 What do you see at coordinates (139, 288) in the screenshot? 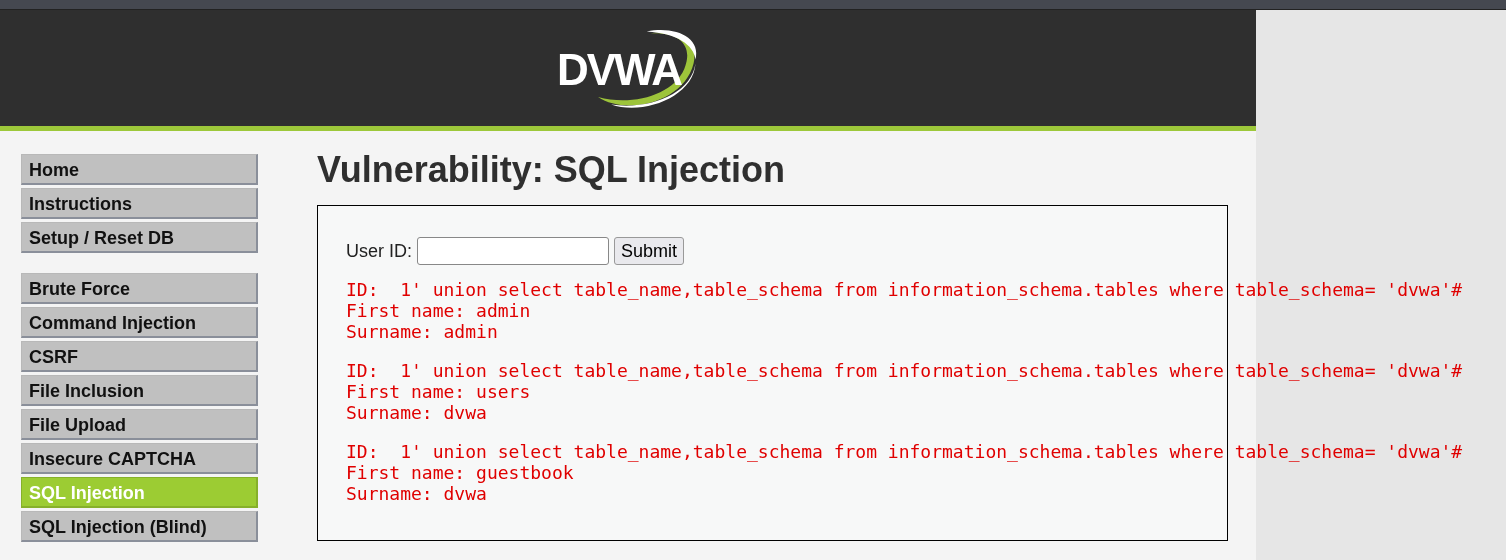
I see `menu-item: Brute Force` at bounding box center [139, 288].